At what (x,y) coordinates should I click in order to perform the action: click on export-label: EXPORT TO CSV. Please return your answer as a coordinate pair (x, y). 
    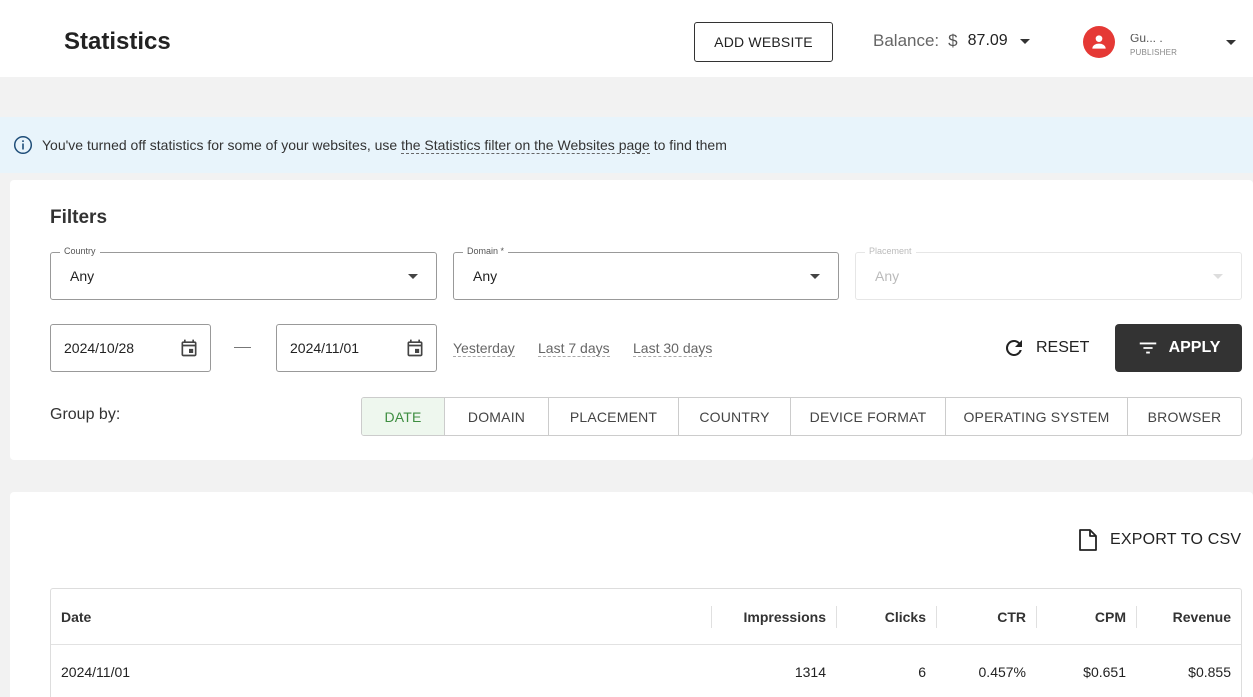
    Looking at the image, I should click on (1176, 539).